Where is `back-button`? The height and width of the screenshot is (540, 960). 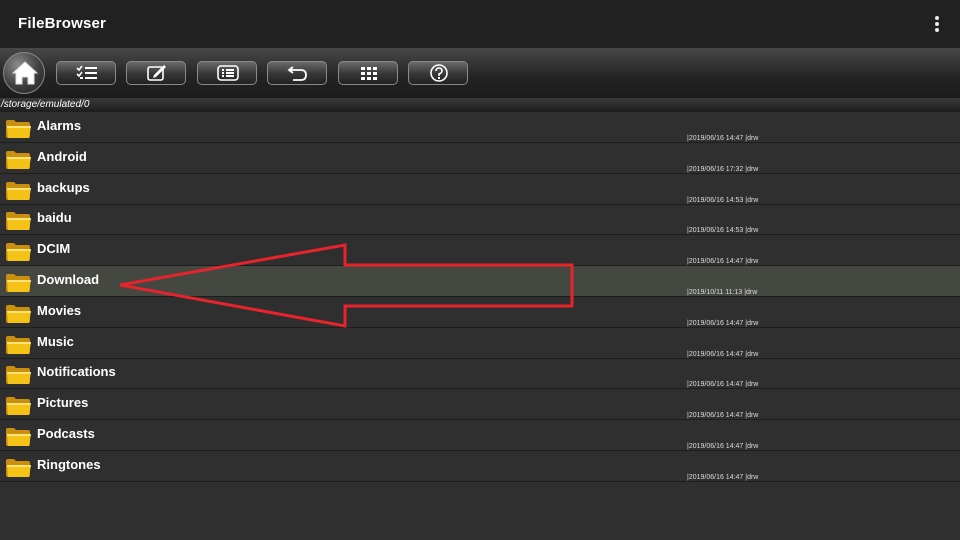 back-button is located at coordinates (297, 73).